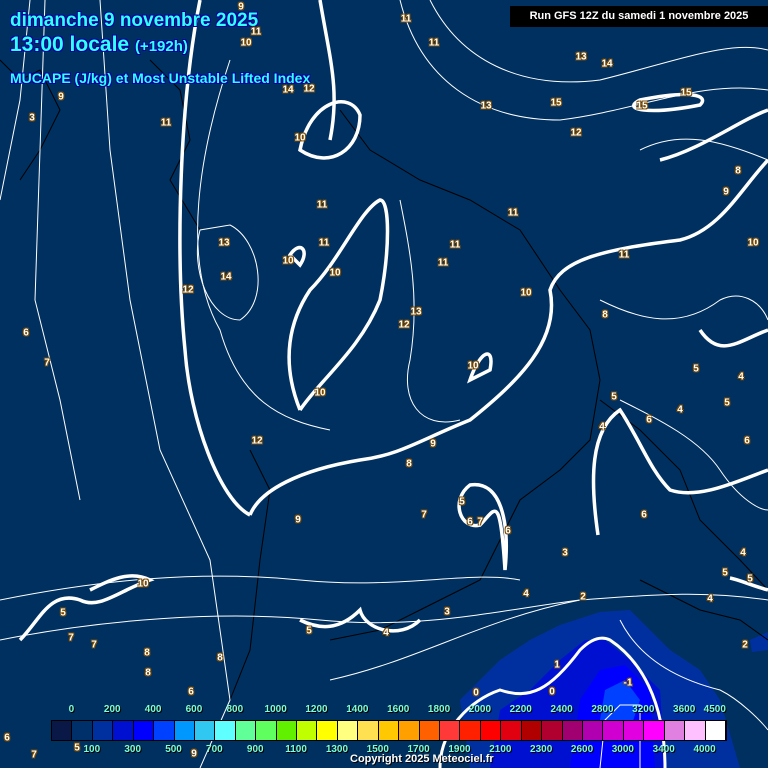 The height and width of the screenshot is (768, 768). Describe the element at coordinates (71, 709) in the screenshot. I see `colorbar-top-label: 0` at that location.